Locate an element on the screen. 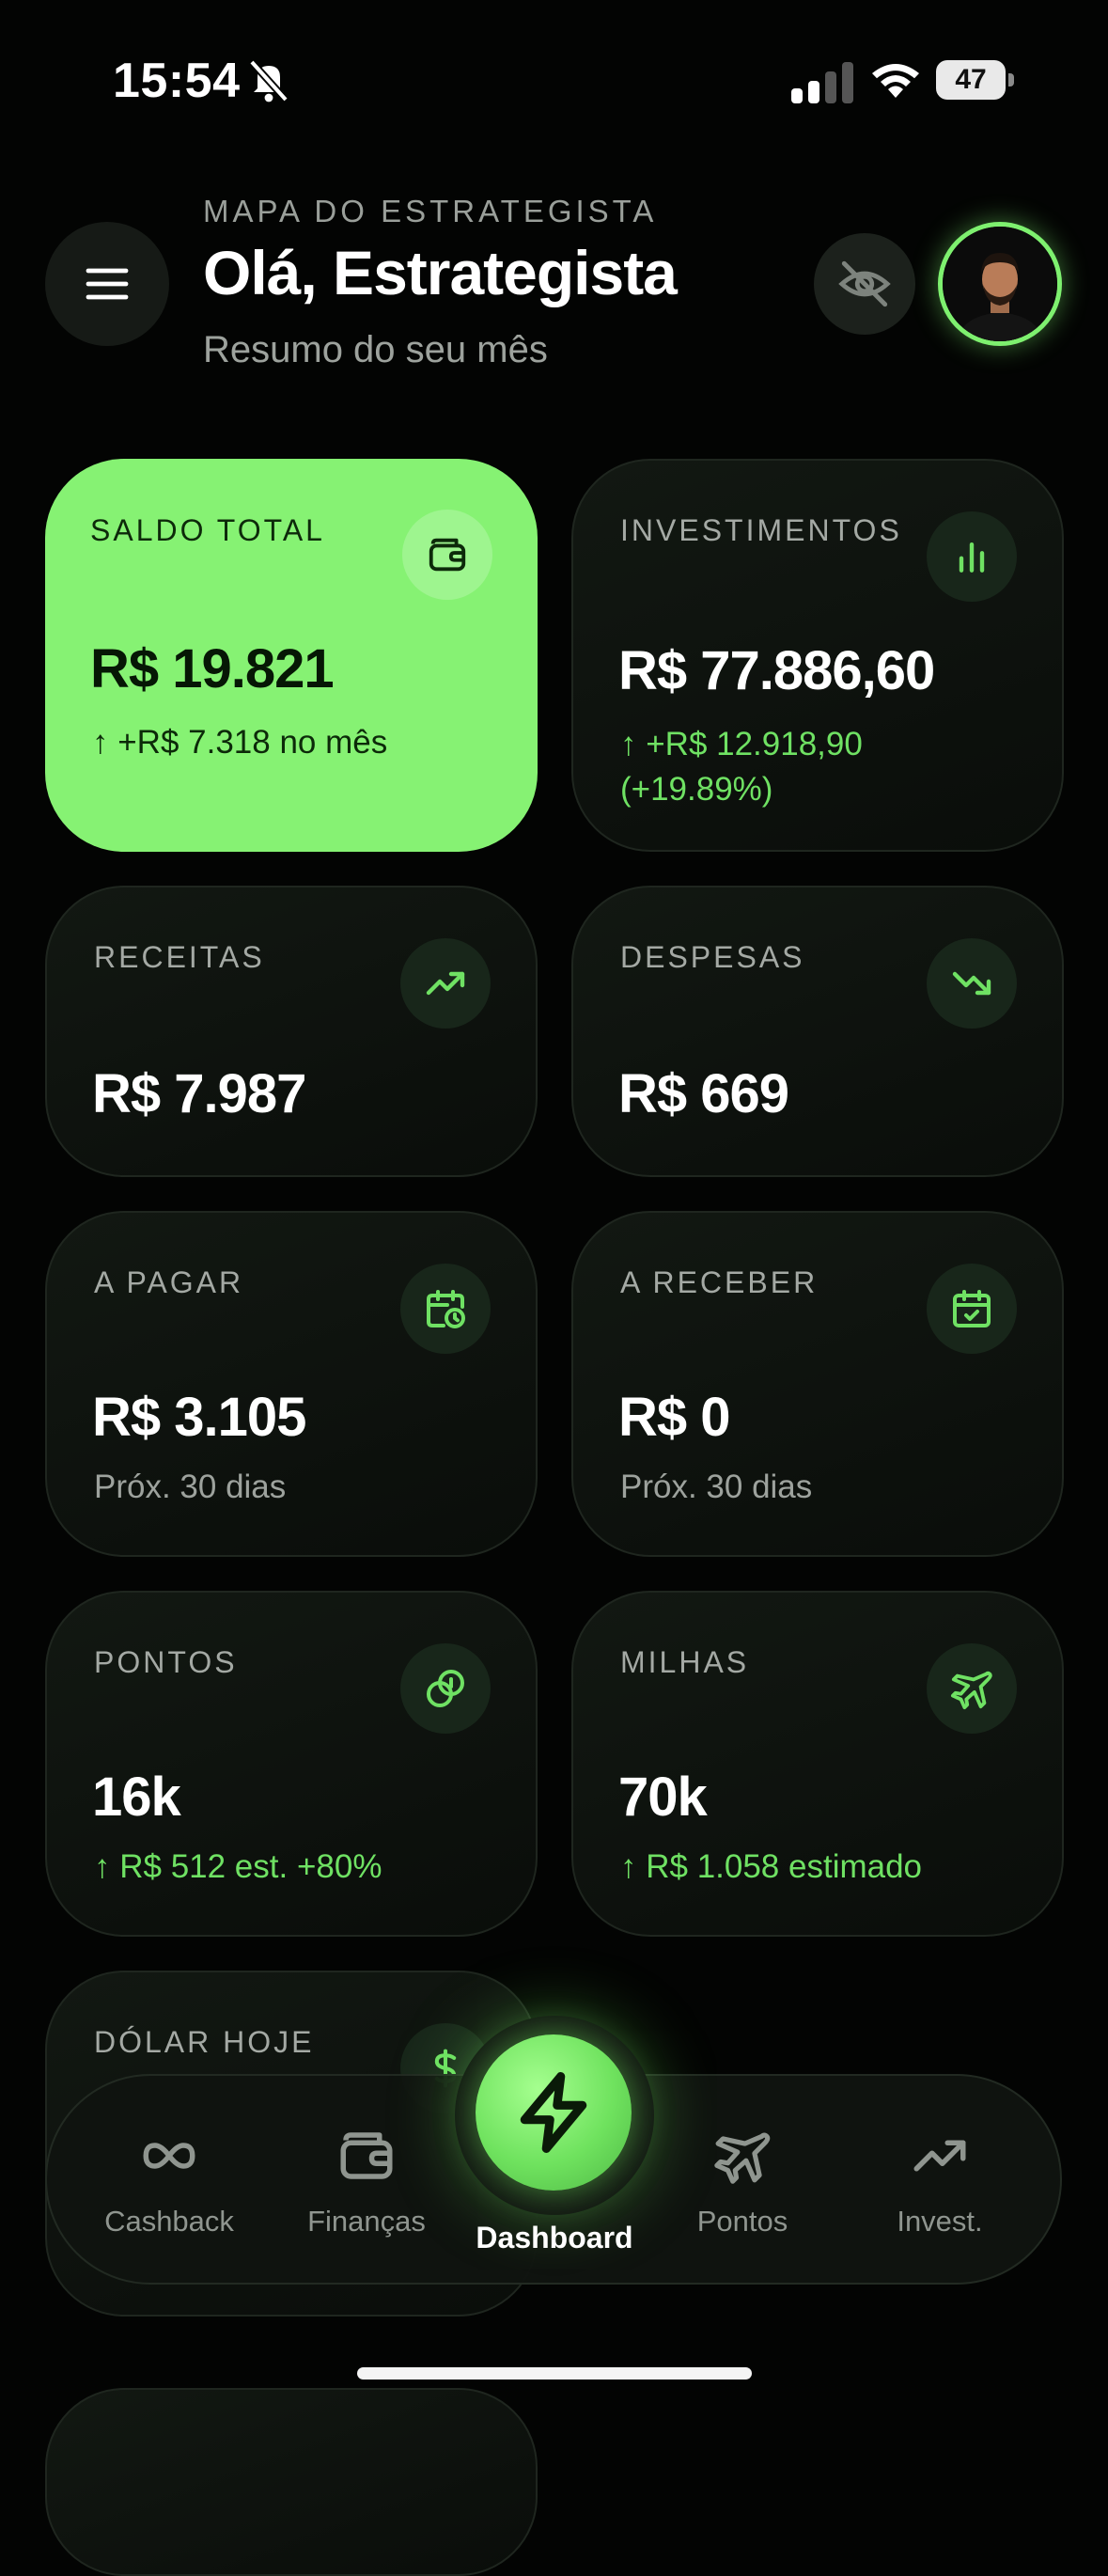 This screenshot has height=2576, width=1108. hide-values-button is located at coordinates (864, 284).